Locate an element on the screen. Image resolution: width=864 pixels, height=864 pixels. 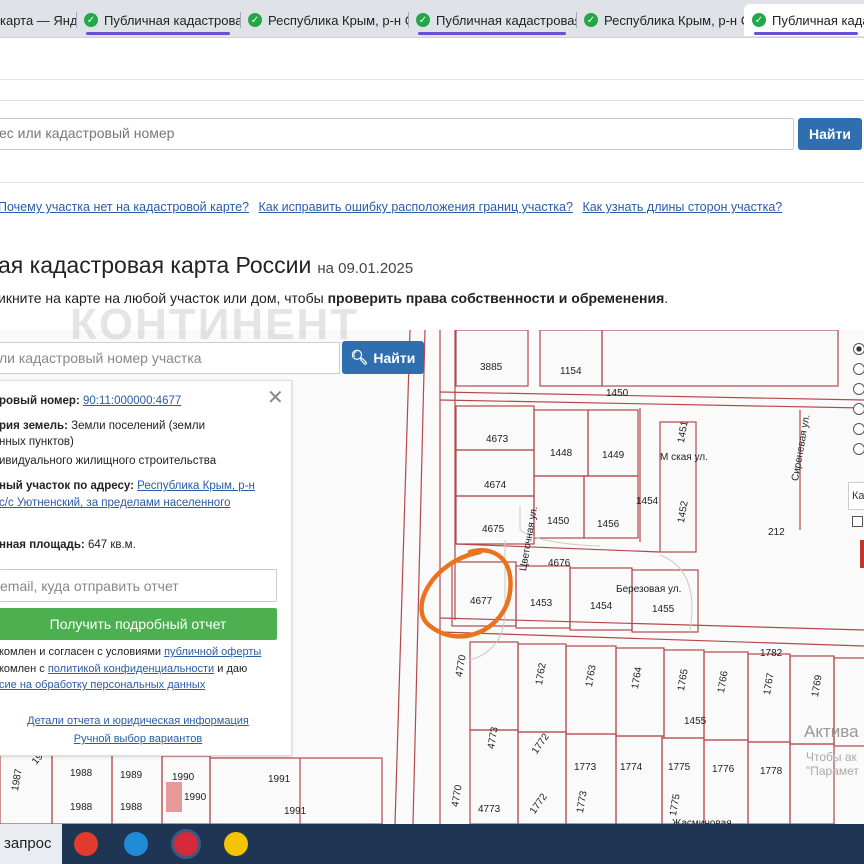
help-link-side-lengths: Как узнать длины сторон участка? is located at coordinates (682, 207).